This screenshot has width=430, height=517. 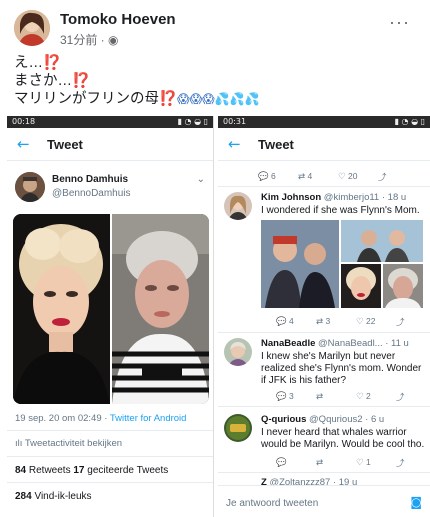 I want to click on status-time: 00:31, so click(x=235, y=121).